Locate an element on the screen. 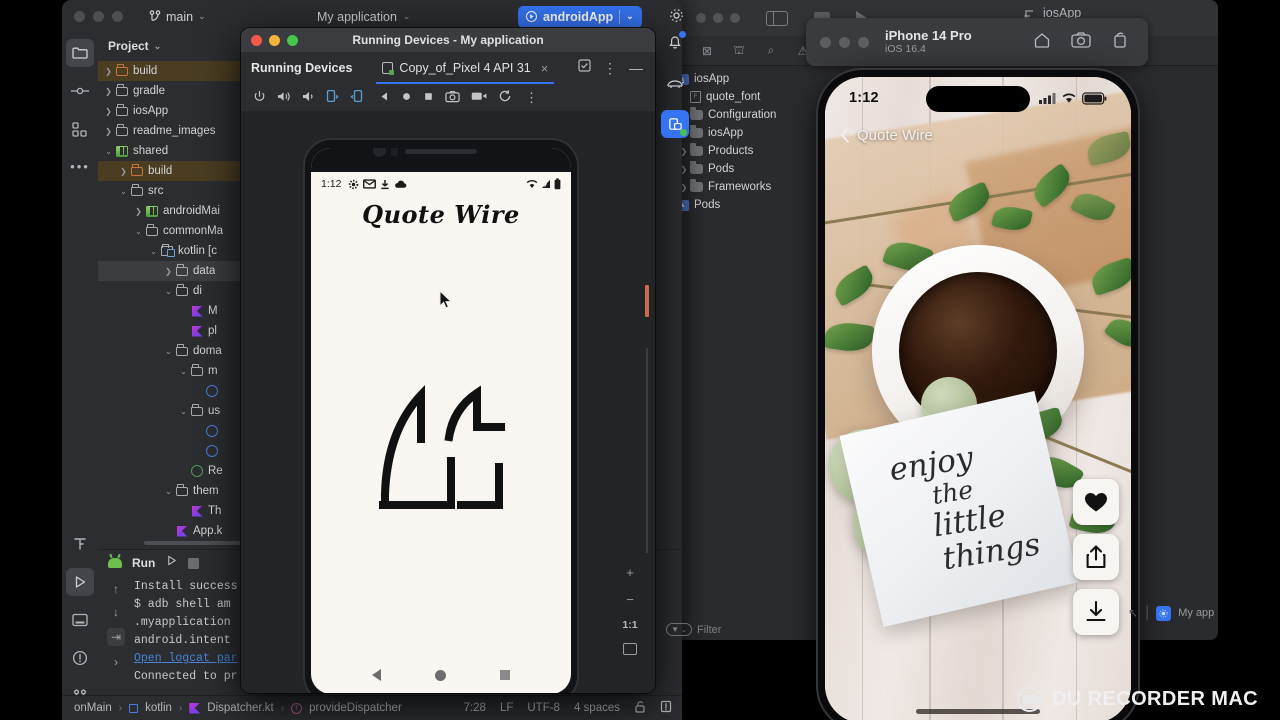 The width and height of the screenshot is (1280, 720). favorite-button is located at coordinates (1096, 502).